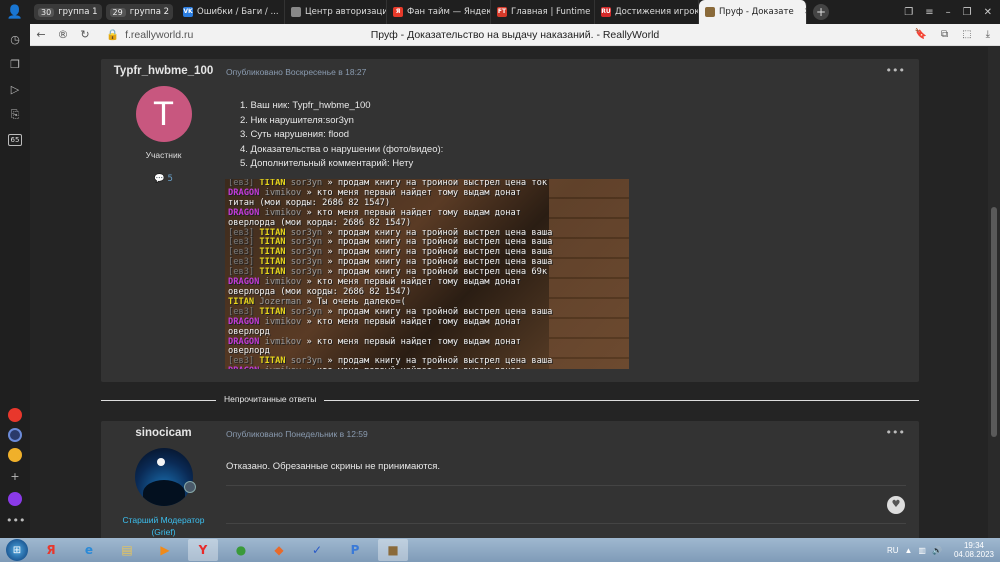 The width and height of the screenshot is (1000, 562). I want to click on yandex-id-icon: ®, so click(63, 34).